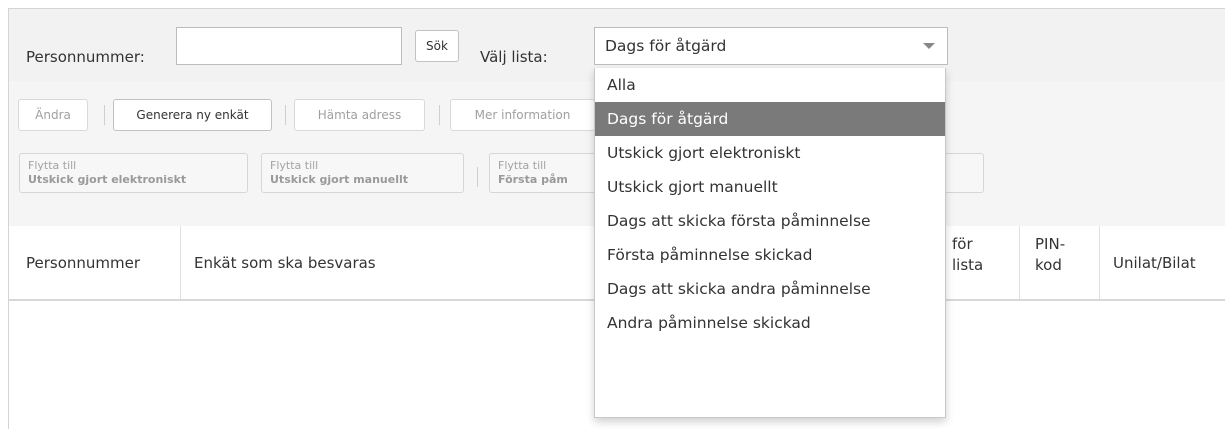  Describe the element at coordinates (1050, 255) in the screenshot. I see `column-header-pin: PIN- kod` at that location.